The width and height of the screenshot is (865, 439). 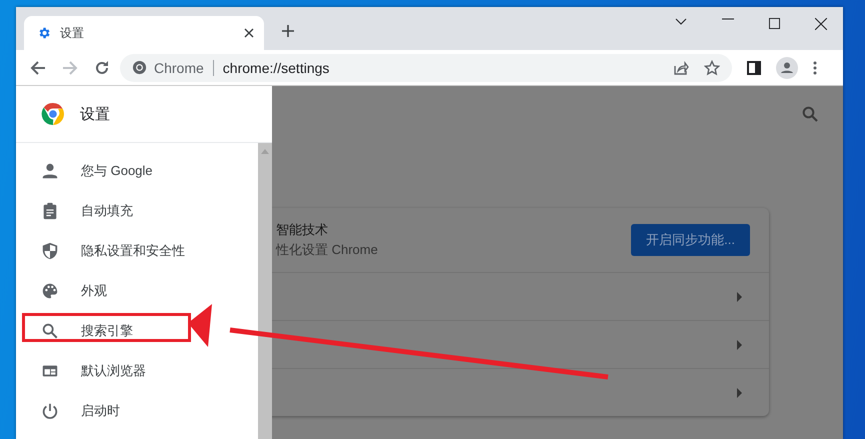 What do you see at coordinates (712, 68) in the screenshot?
I see `star-icon` at bounding box center [712, 68].